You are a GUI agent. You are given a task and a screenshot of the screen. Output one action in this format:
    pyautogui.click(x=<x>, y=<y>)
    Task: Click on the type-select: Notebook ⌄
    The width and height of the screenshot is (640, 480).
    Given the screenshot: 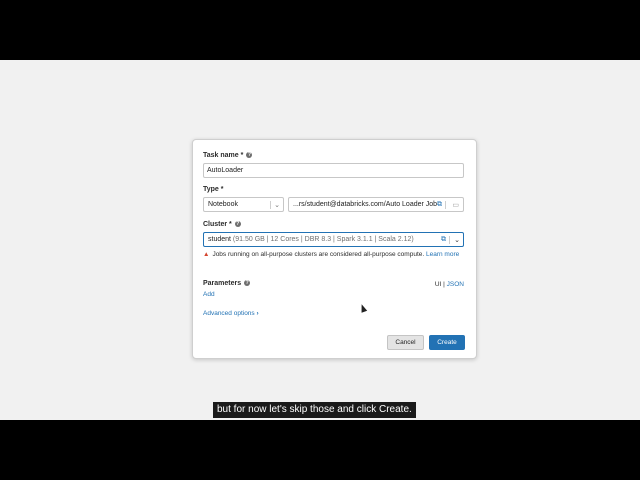 What is the action you would take?
    pyautogui.click(x=243, y=204)
    